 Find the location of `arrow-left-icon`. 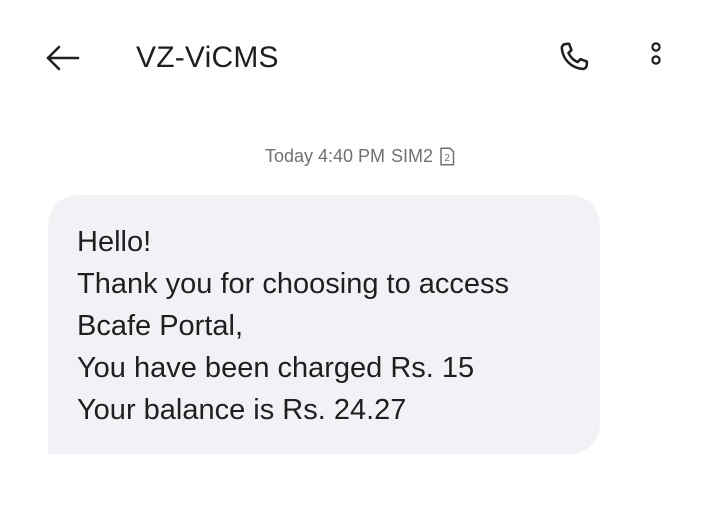

arrow-left-icon is located at coordinates (63, 58).